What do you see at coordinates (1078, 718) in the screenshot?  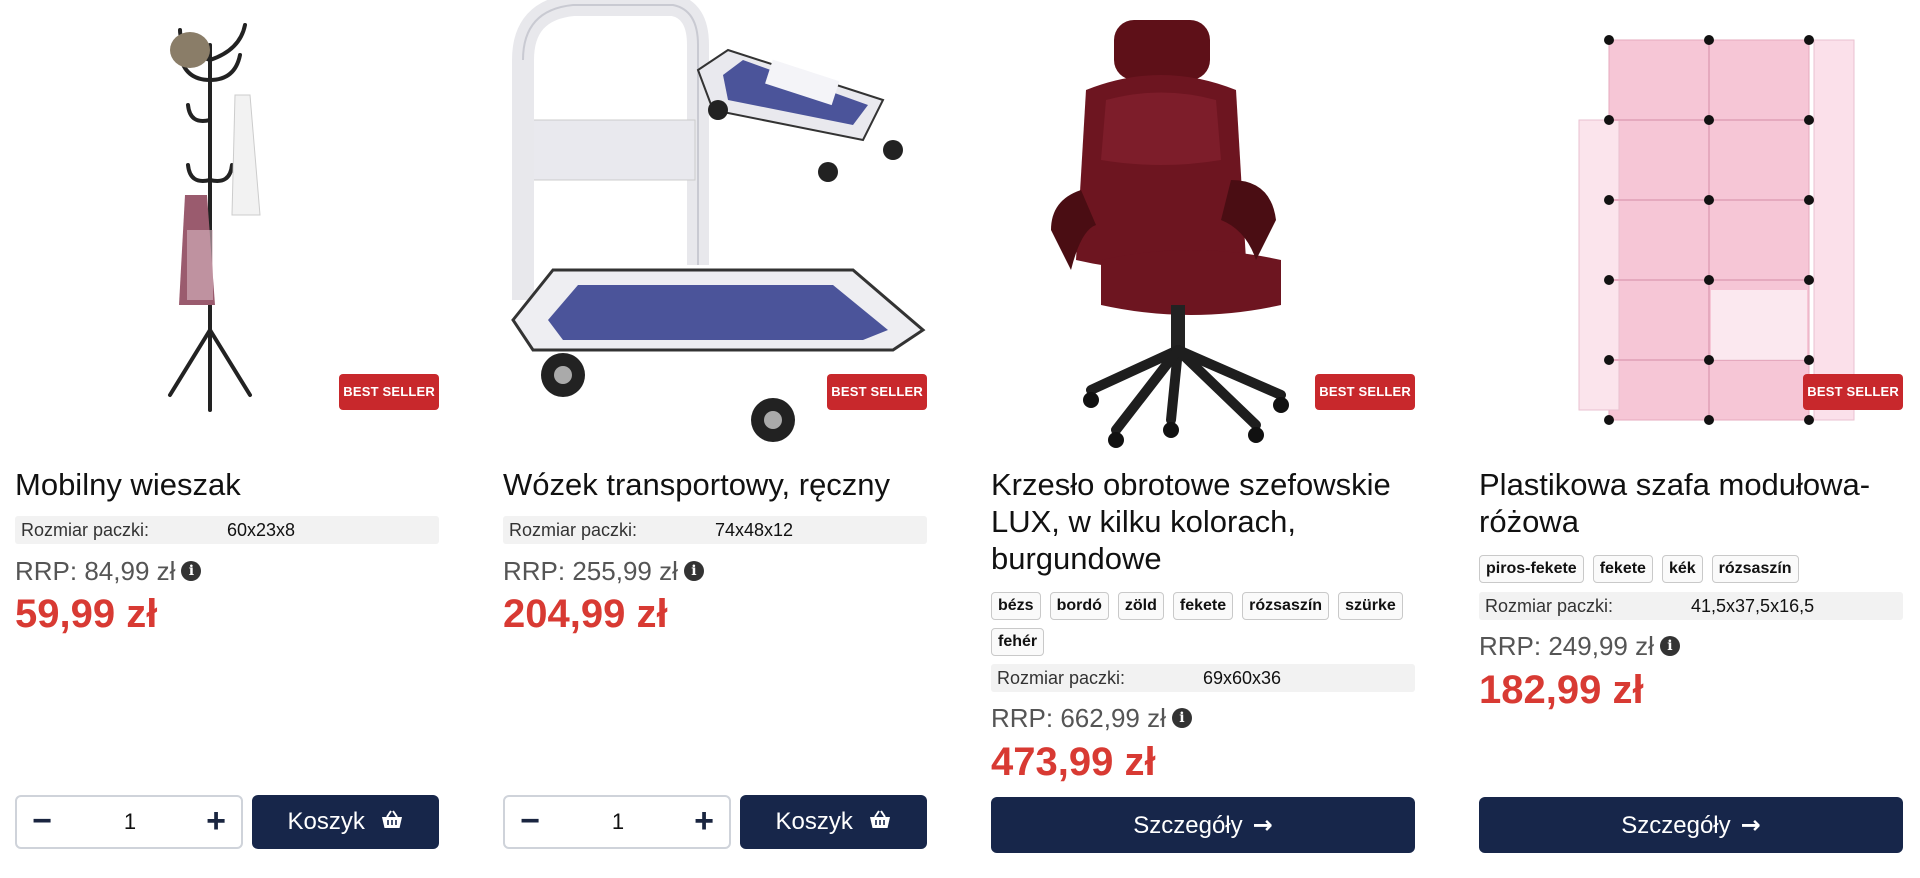 I see `rrp-price: RRP: 662,99 zł` at bounding box center [1078, 718].